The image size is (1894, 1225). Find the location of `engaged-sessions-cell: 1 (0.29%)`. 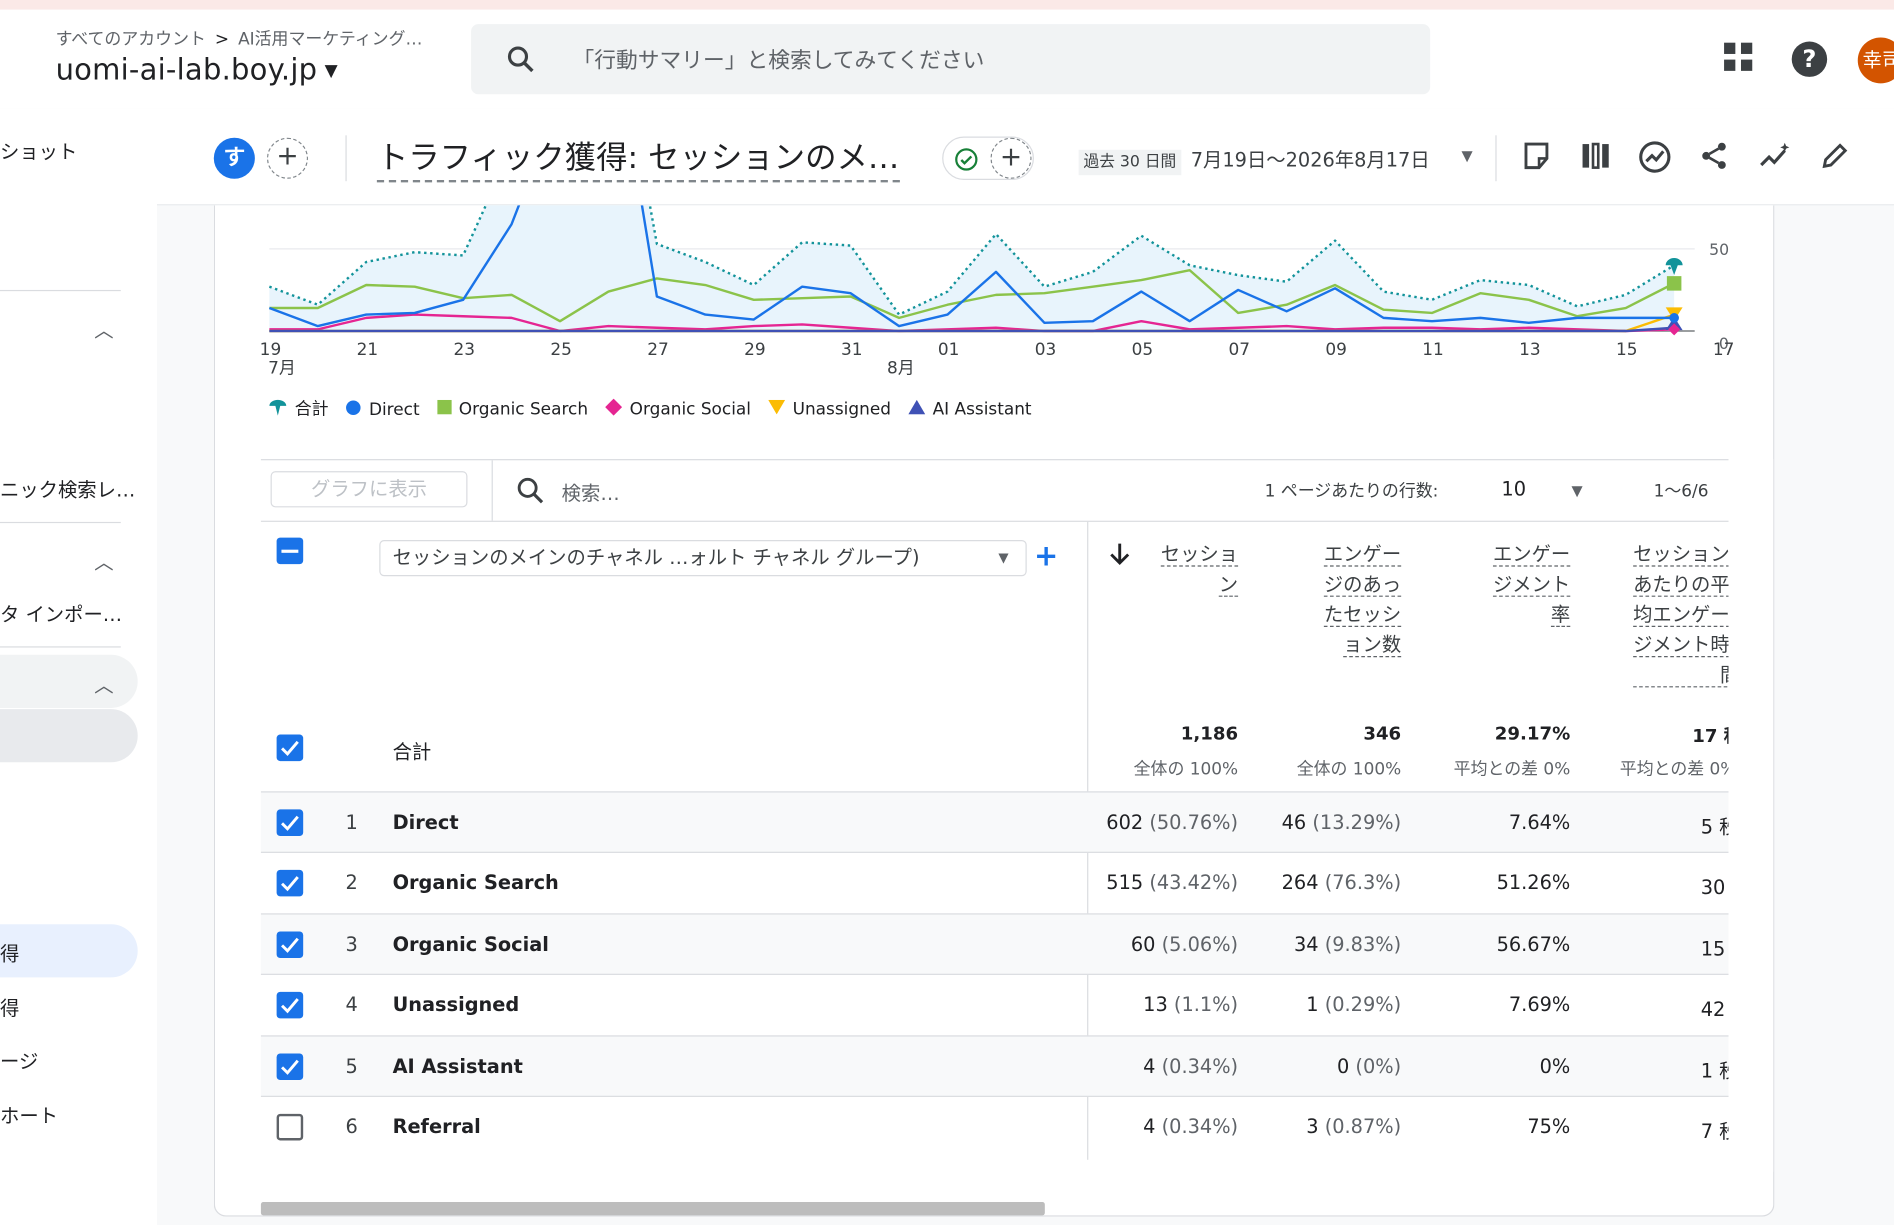

engaged-sessions-cell: 1 (0.29%) is located at coordinates (1328, 1004).